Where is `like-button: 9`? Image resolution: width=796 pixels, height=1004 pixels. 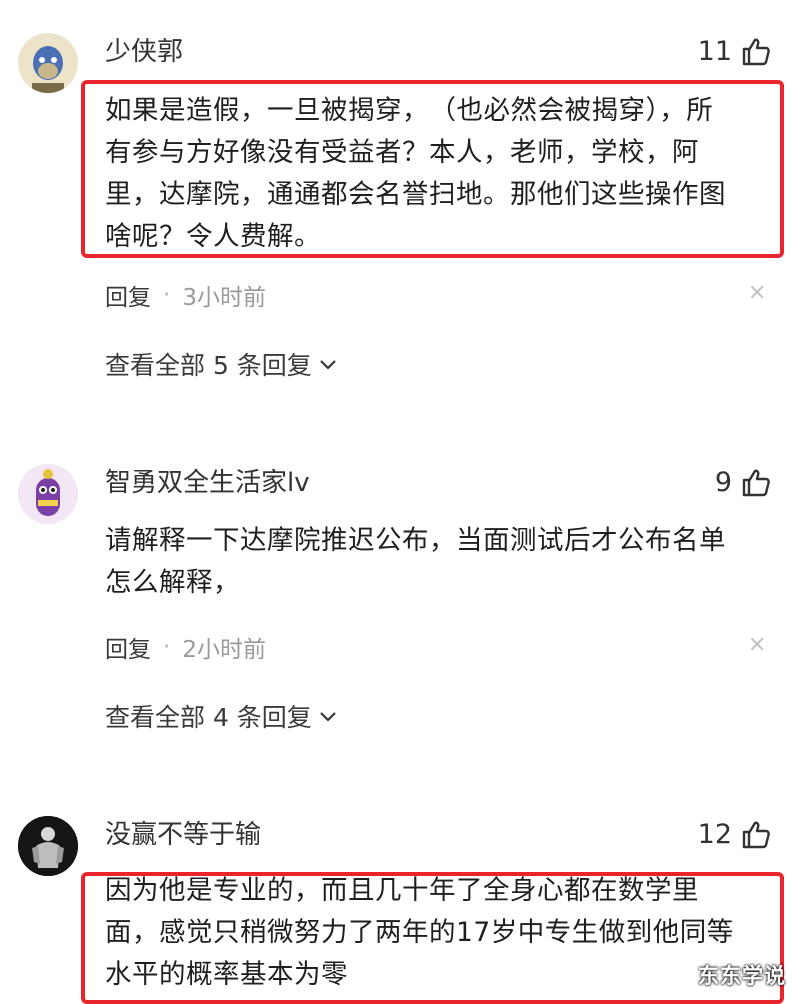
like-button: 9 is located at coordinates (743, 483).